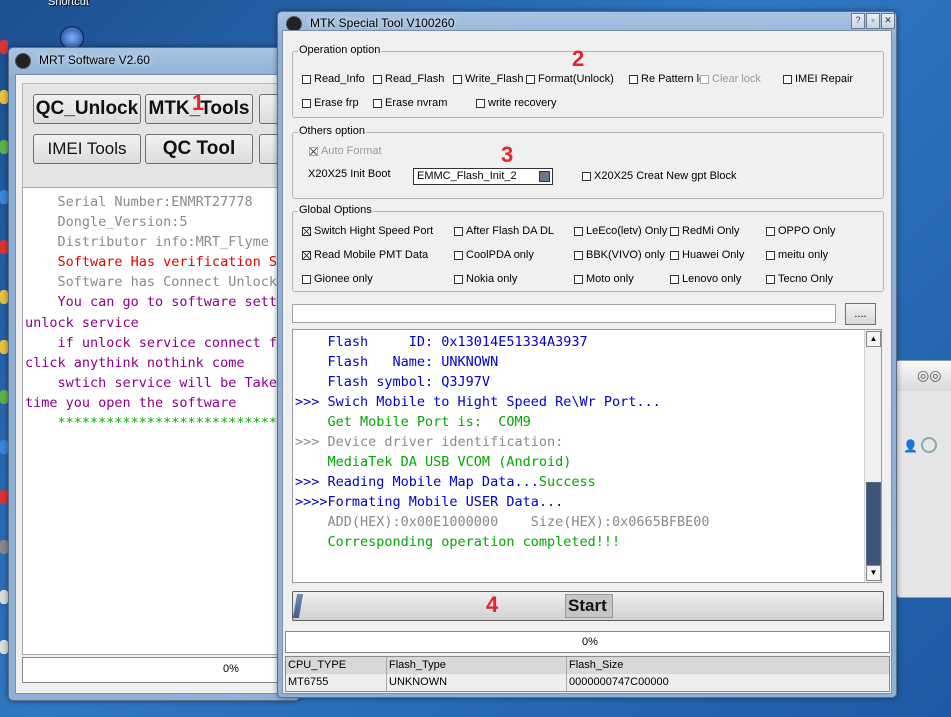 Image resolution: width=951 pixels, height=717 pixels. Describe the element at coordinates (87, 109) in the screenshot. I see `qc-unlock-button: QC_Unlock` at that location.